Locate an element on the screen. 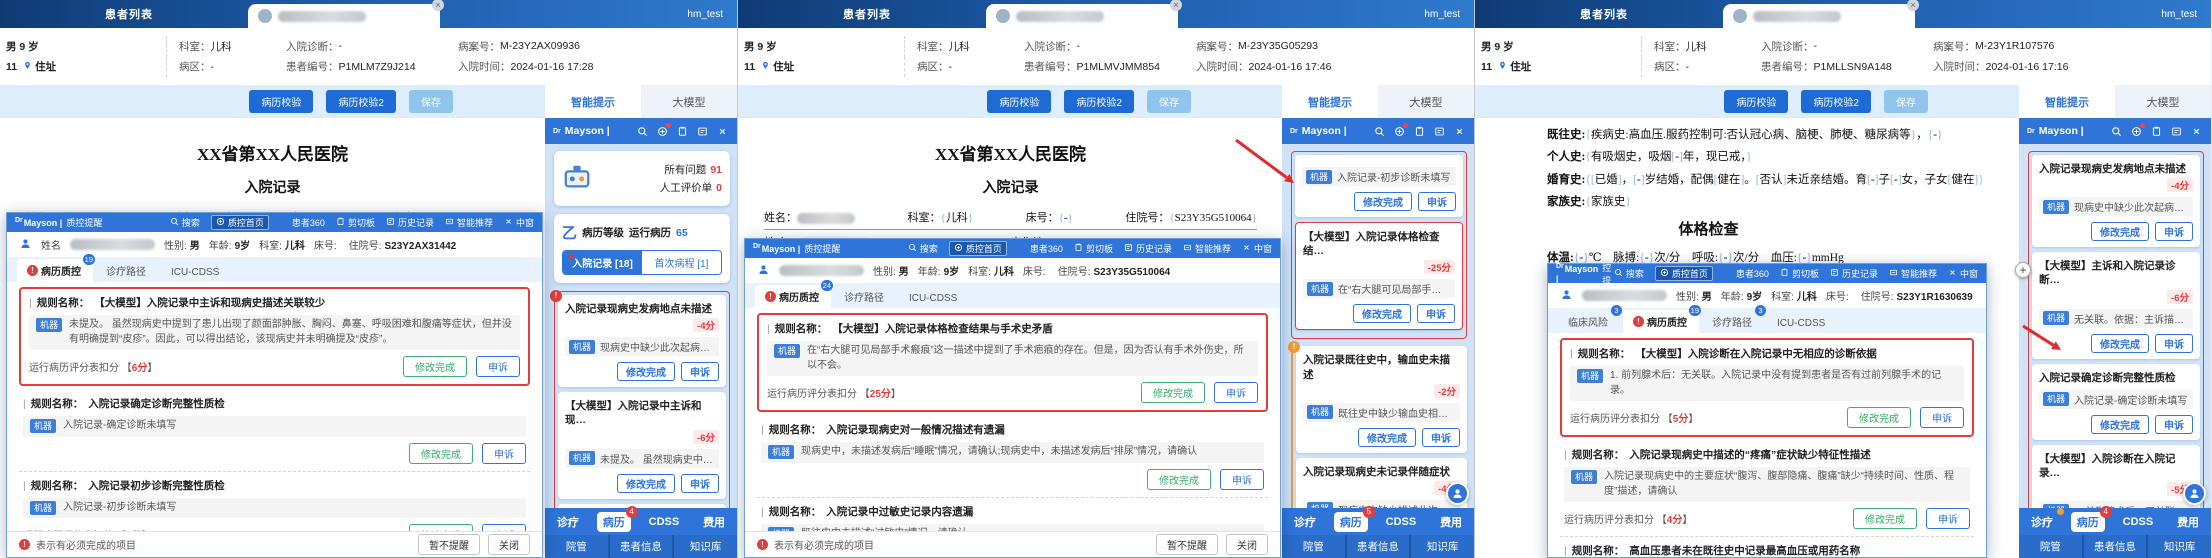  nav2-item-0: 院管 is located at coordinates (576, 546).